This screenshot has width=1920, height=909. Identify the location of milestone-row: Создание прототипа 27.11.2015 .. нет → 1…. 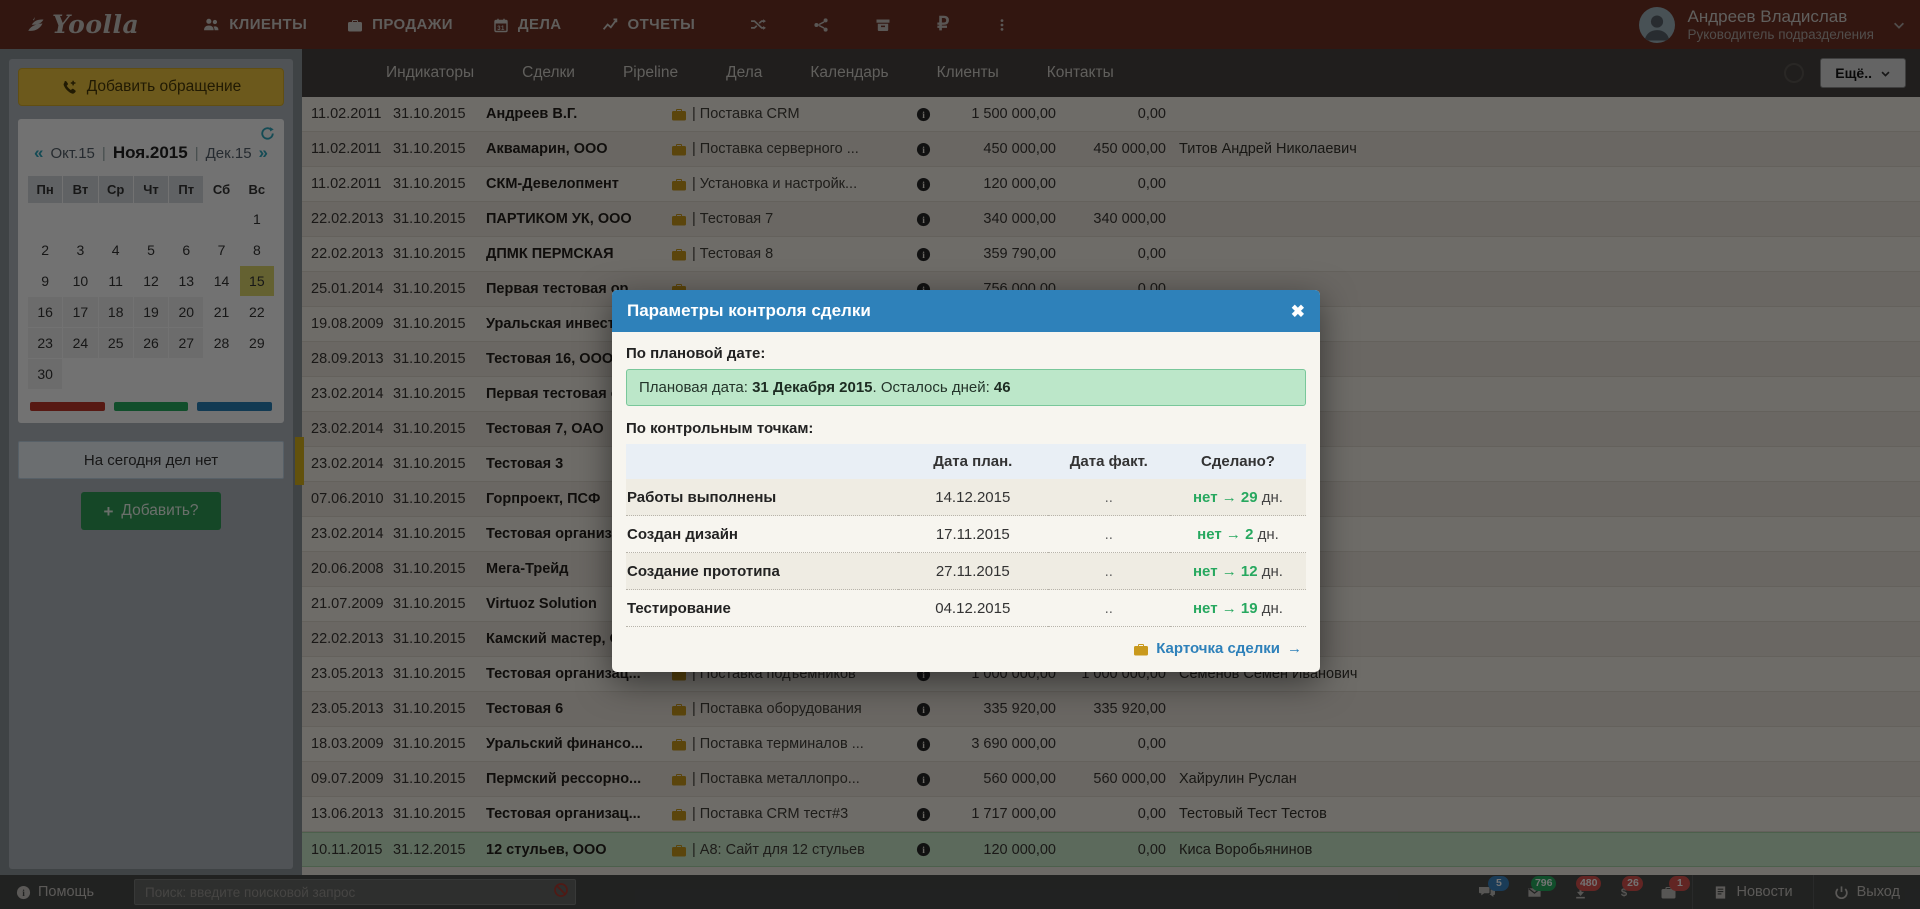
(966, 571).